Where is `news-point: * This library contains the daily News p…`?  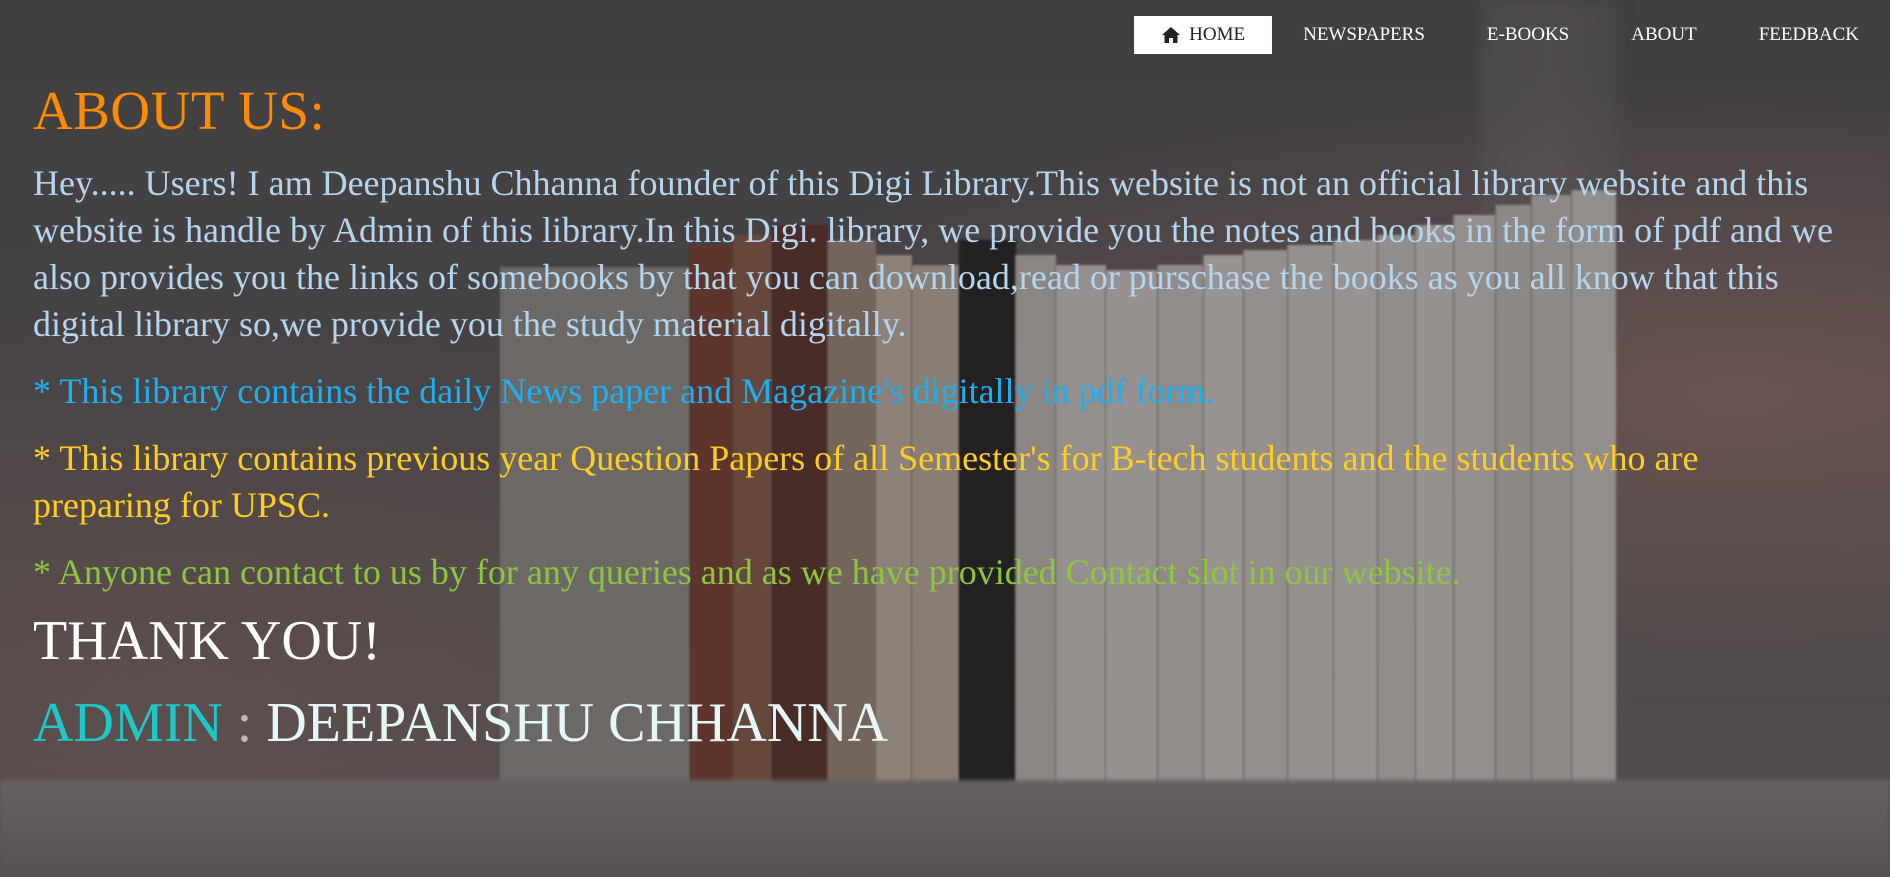 news-point: * This library contains the daily News p… is located at coordinates (624, 391).